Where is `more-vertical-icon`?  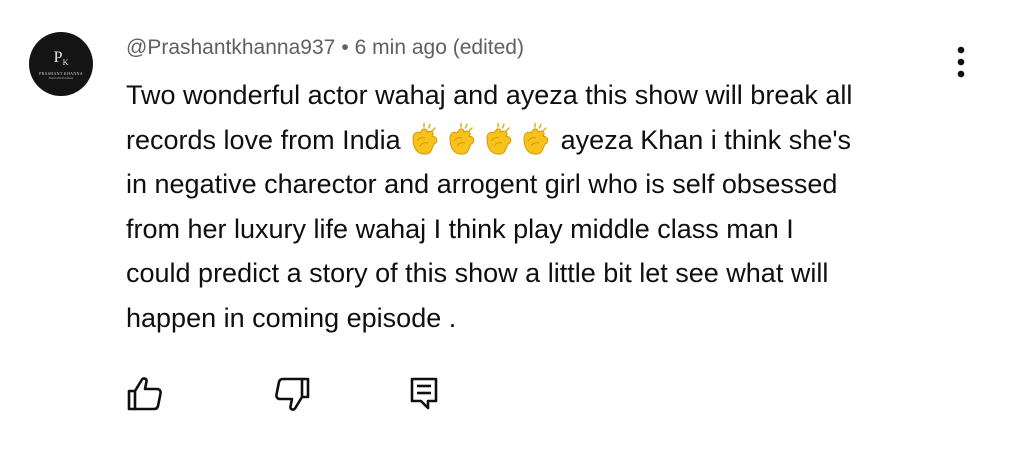
more-vertical-icon is located at coordinates (961, 62).